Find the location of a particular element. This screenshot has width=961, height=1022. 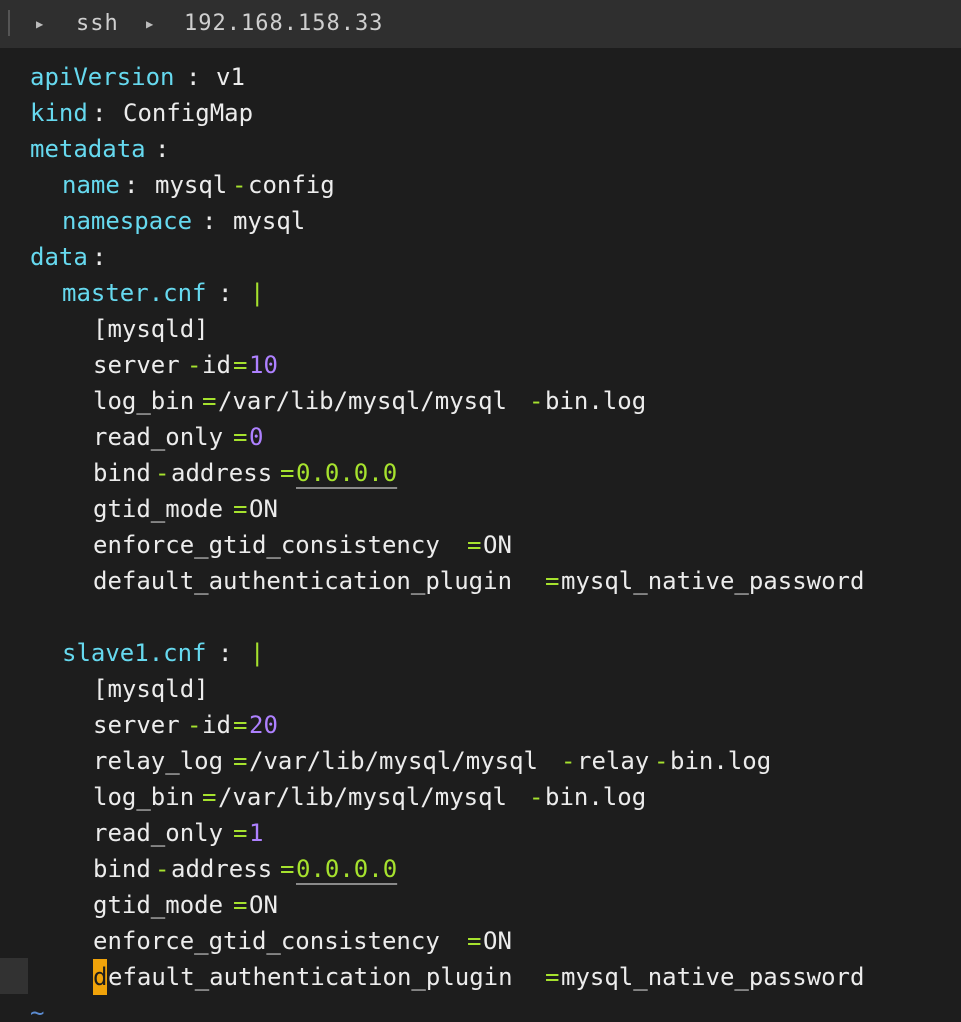

code-line: slave1.cnf : | is located at coordinates (480, 653).